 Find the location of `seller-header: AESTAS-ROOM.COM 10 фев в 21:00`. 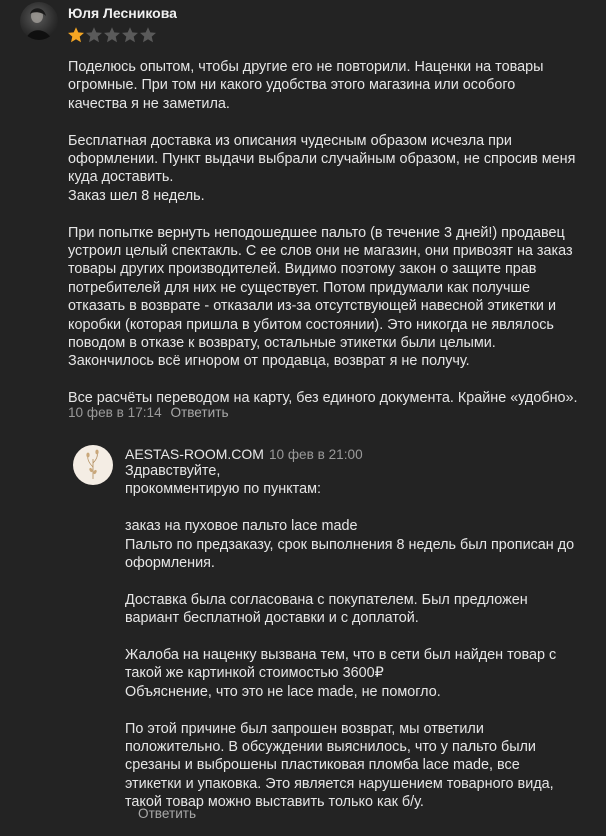

seller-header: AESTAS-ROOM.COM 10 фев в 21:00 is located at coordinates (244, 454).